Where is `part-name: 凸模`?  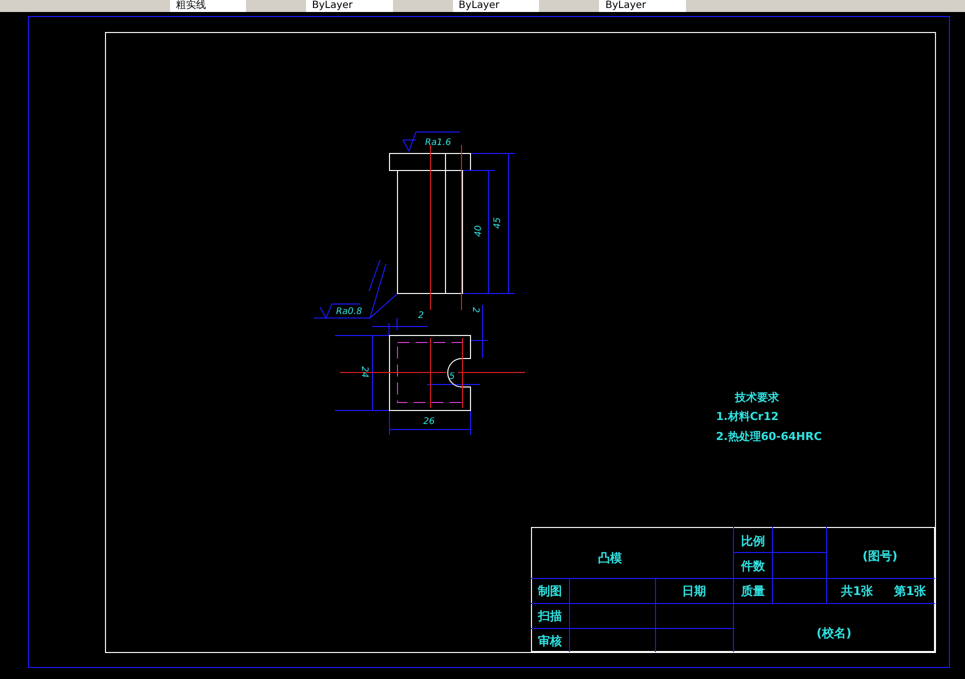
part-name: 凸模 is located at coordinates (610, 558).